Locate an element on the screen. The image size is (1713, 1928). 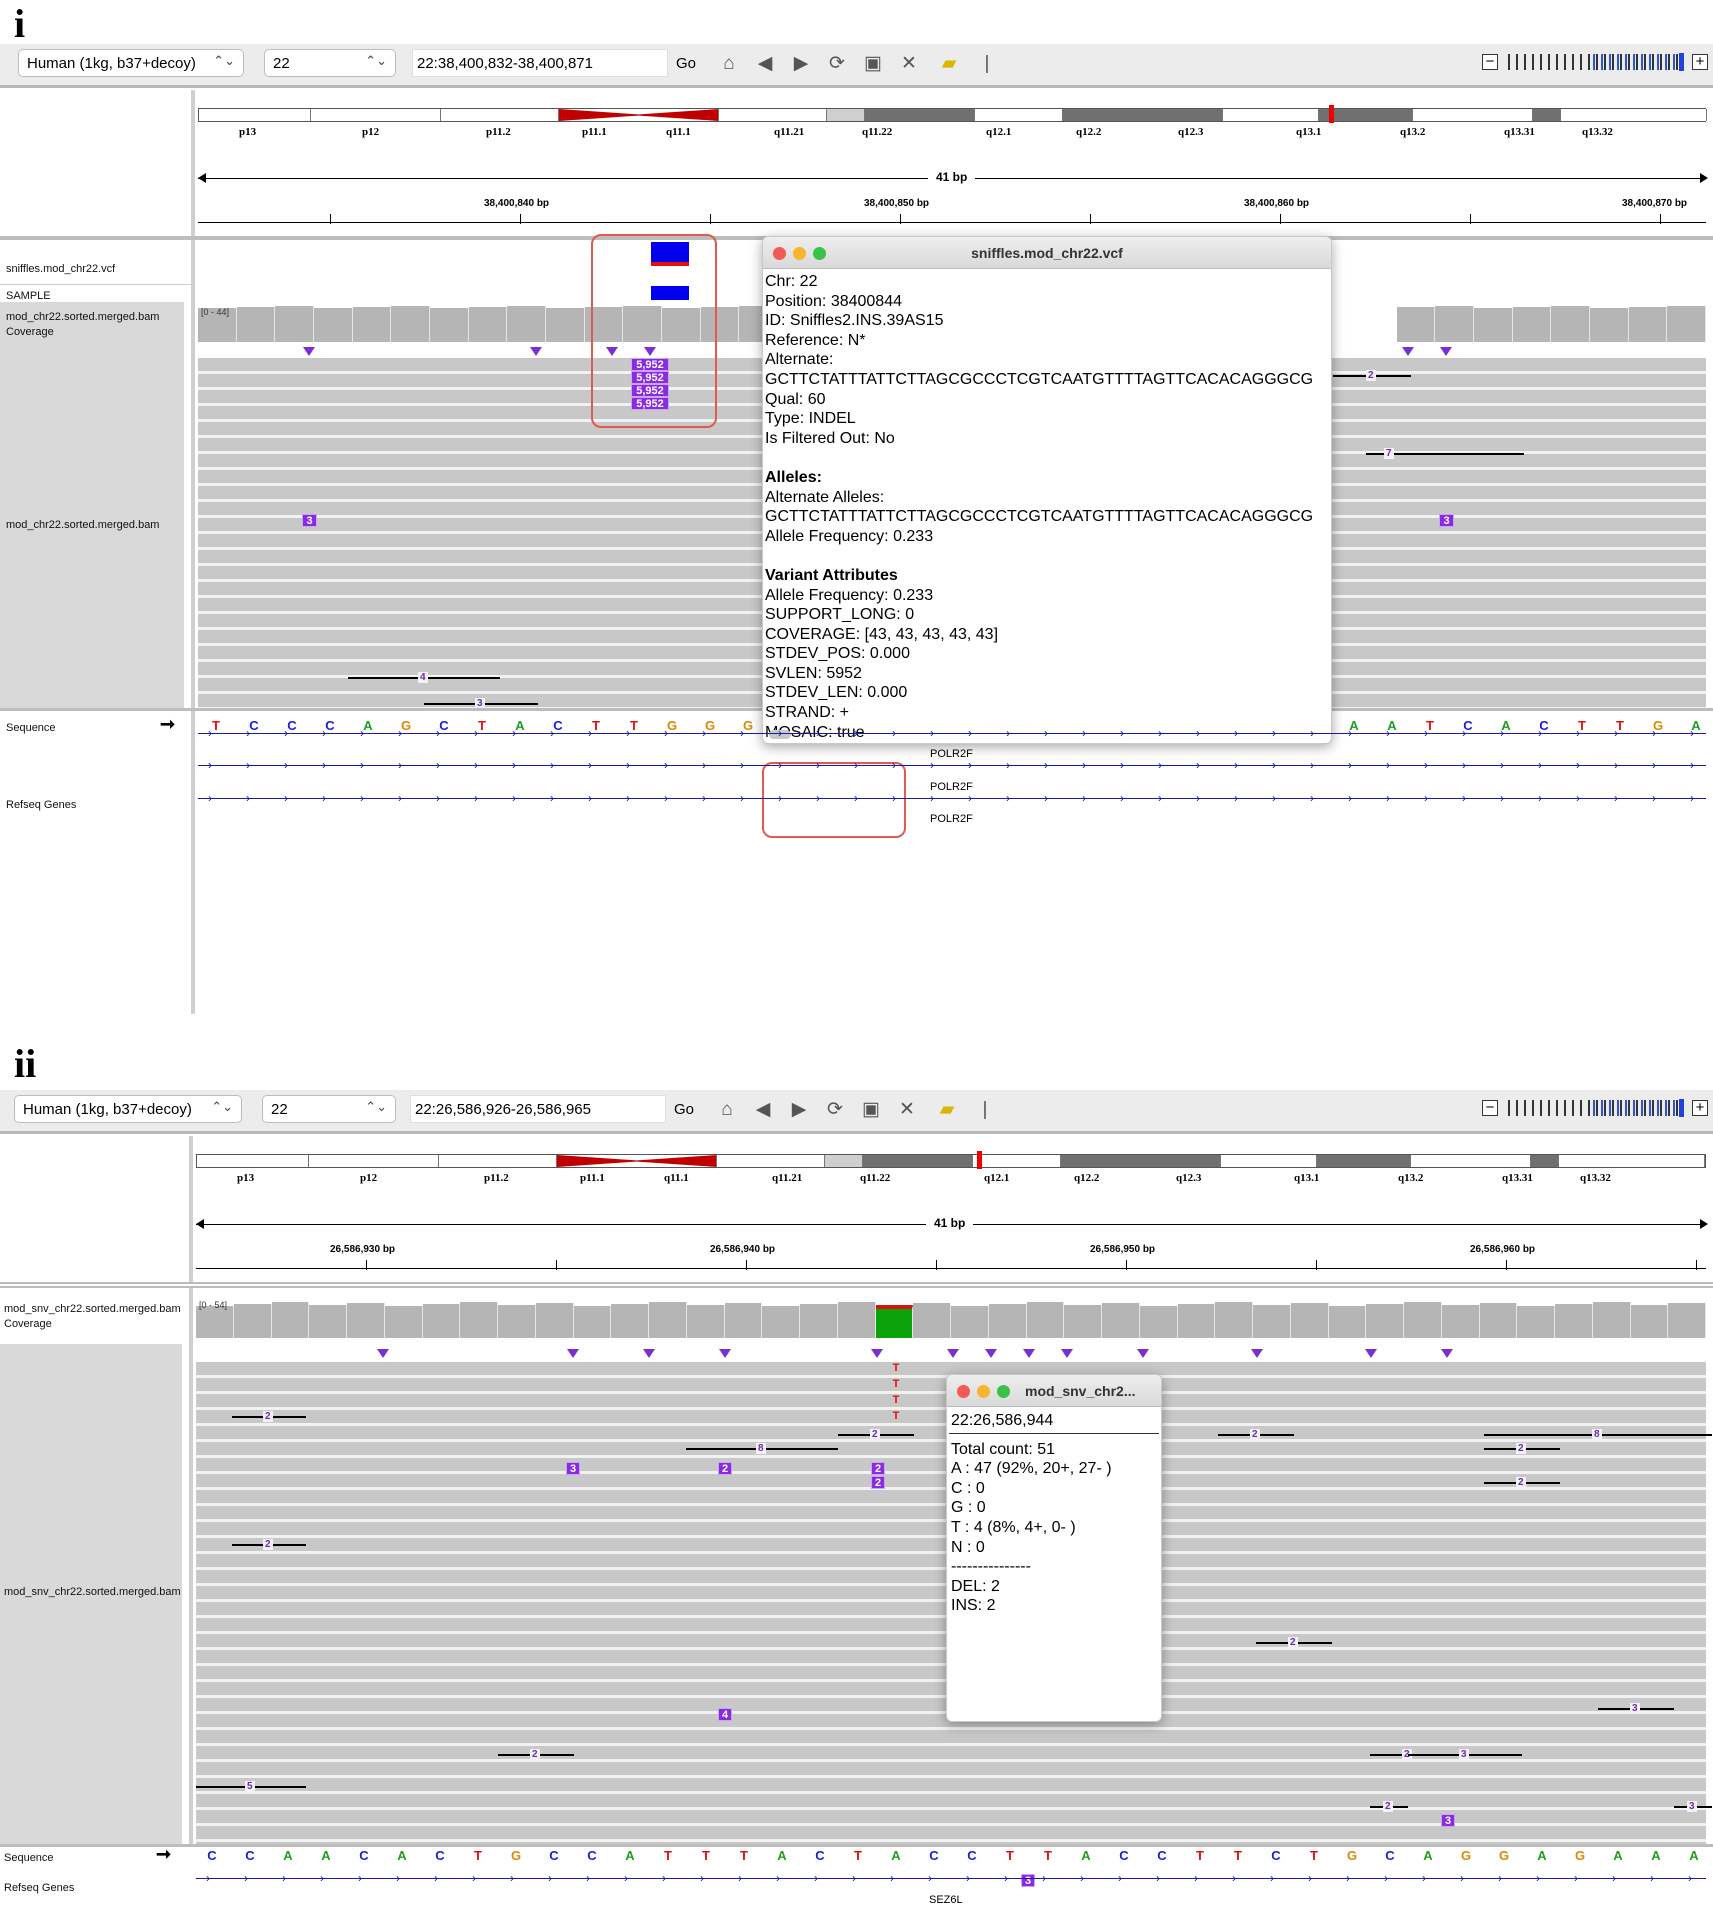
go-button: Go is located at coordinates (684, 1109).